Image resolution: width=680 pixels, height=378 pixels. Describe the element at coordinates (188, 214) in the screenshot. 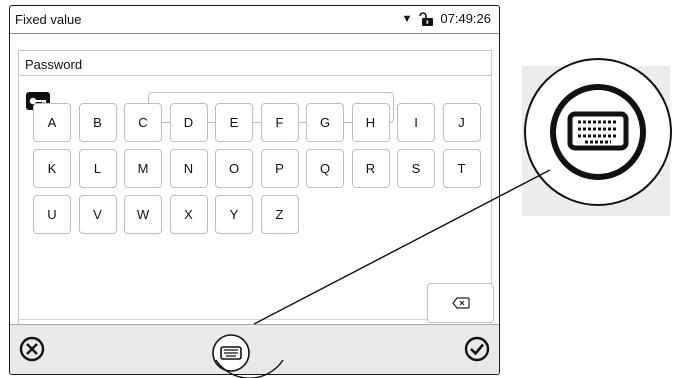

I see `key-x: X` at that location.